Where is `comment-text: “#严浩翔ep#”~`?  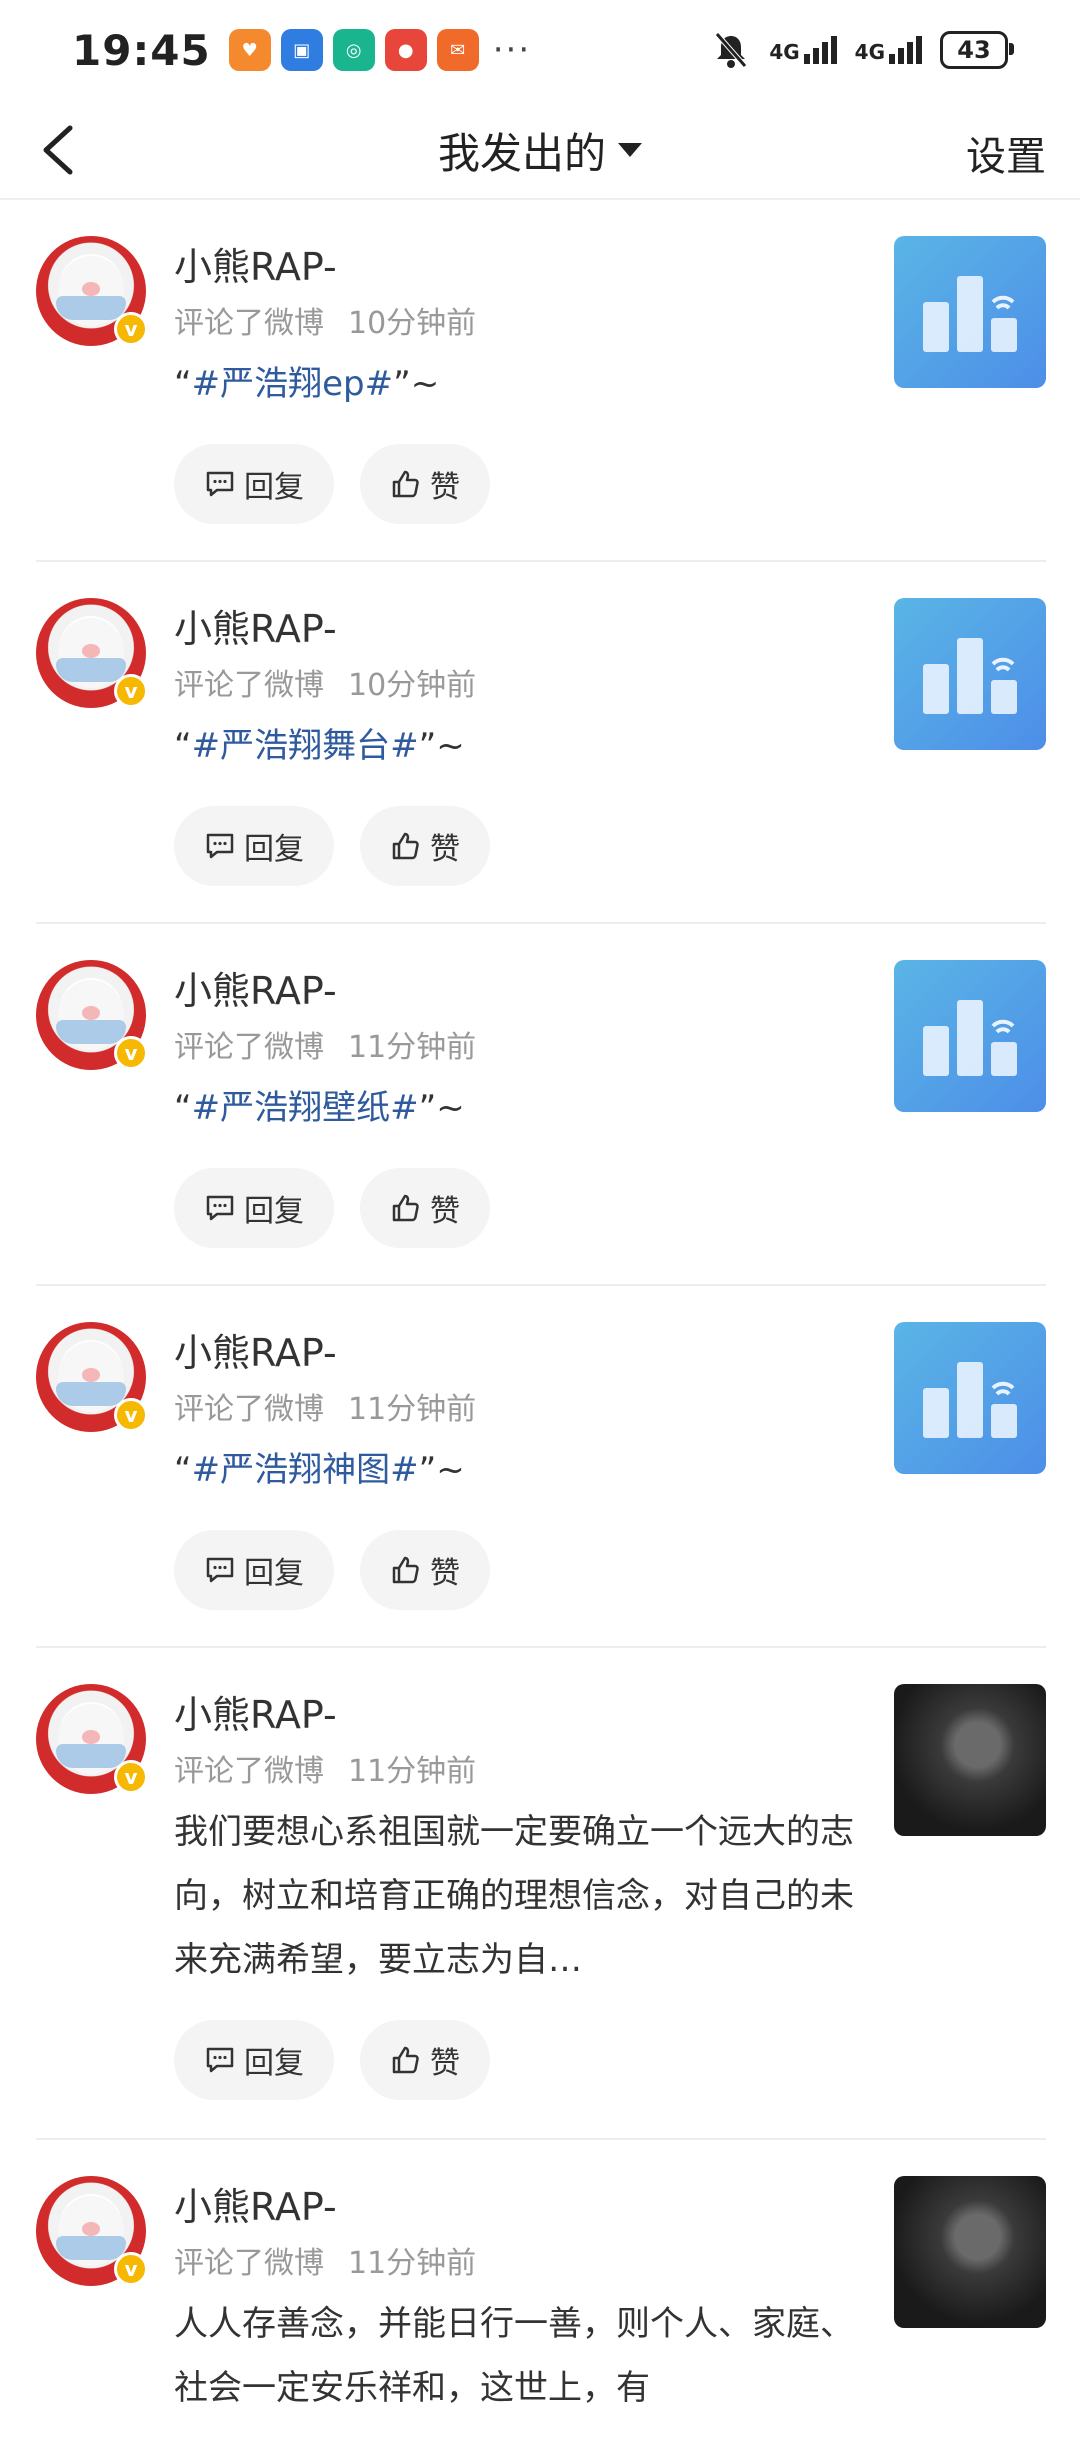
comment-text: “#严浩翔ep#”~ is located at coordinates (306, 384).